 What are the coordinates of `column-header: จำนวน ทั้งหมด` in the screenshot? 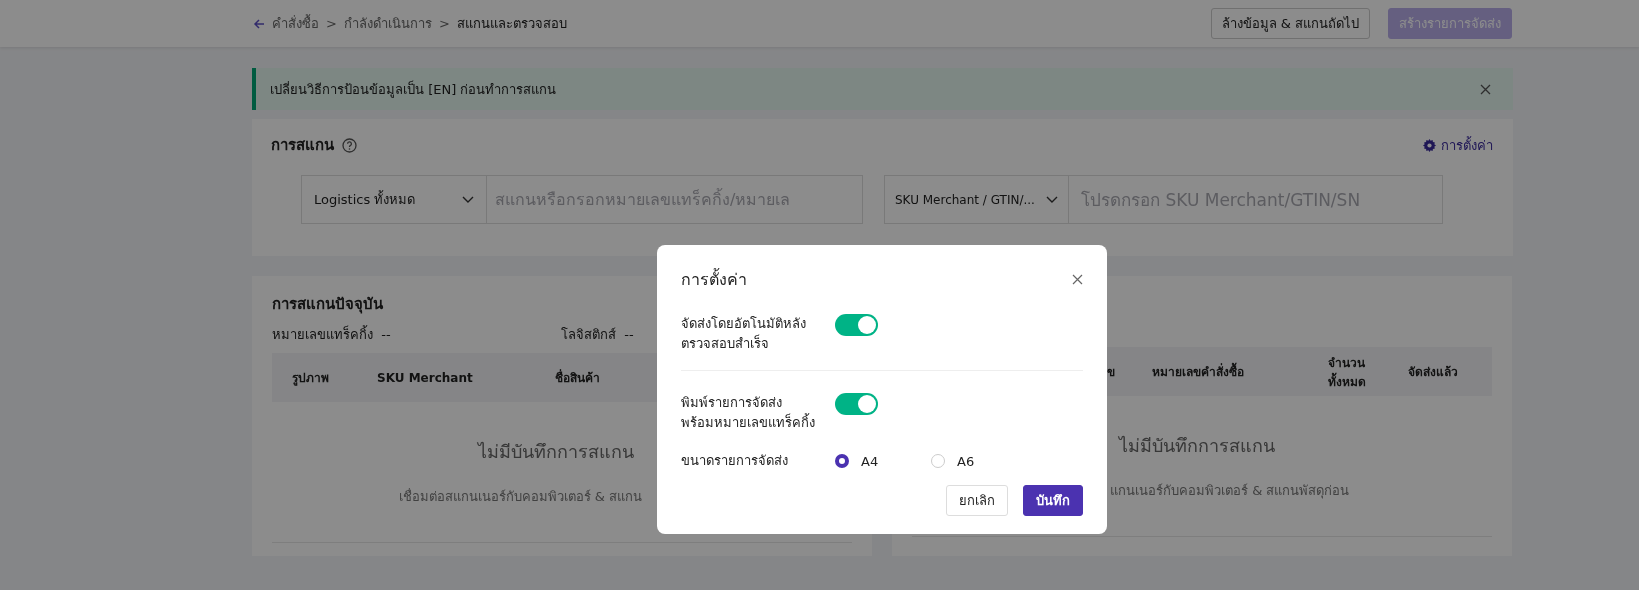 It's located at (1347, 372).